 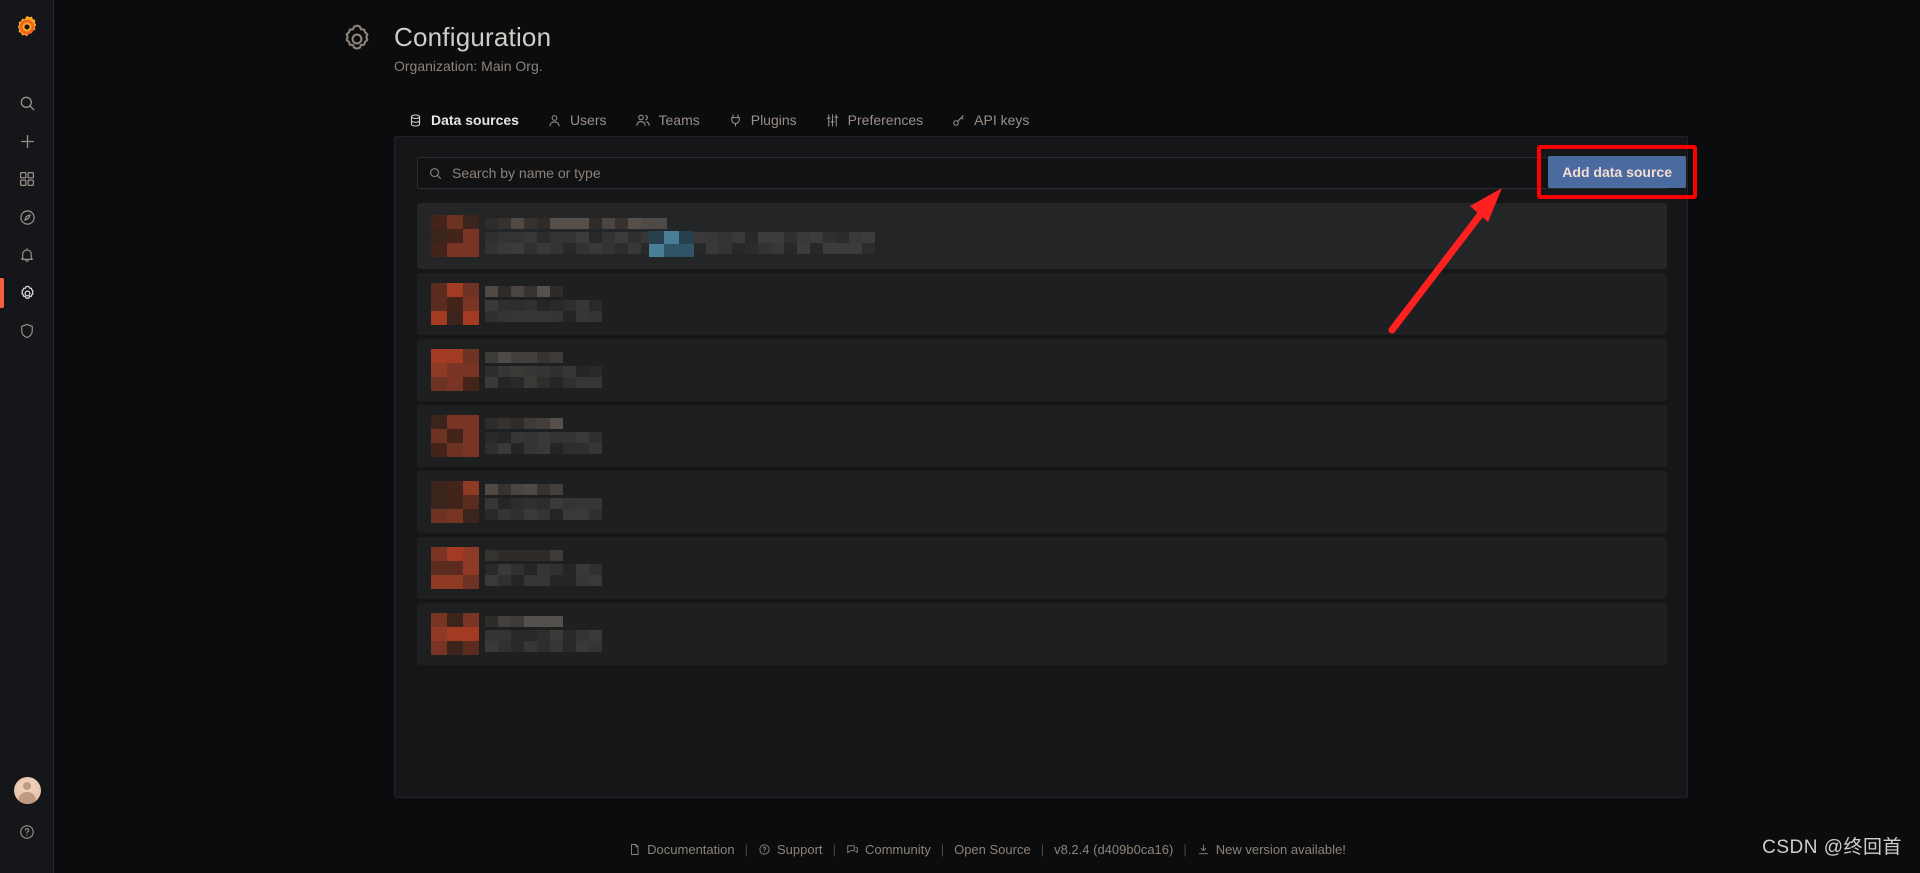 I want to click on plus-icon, so click(x=27, y=141).